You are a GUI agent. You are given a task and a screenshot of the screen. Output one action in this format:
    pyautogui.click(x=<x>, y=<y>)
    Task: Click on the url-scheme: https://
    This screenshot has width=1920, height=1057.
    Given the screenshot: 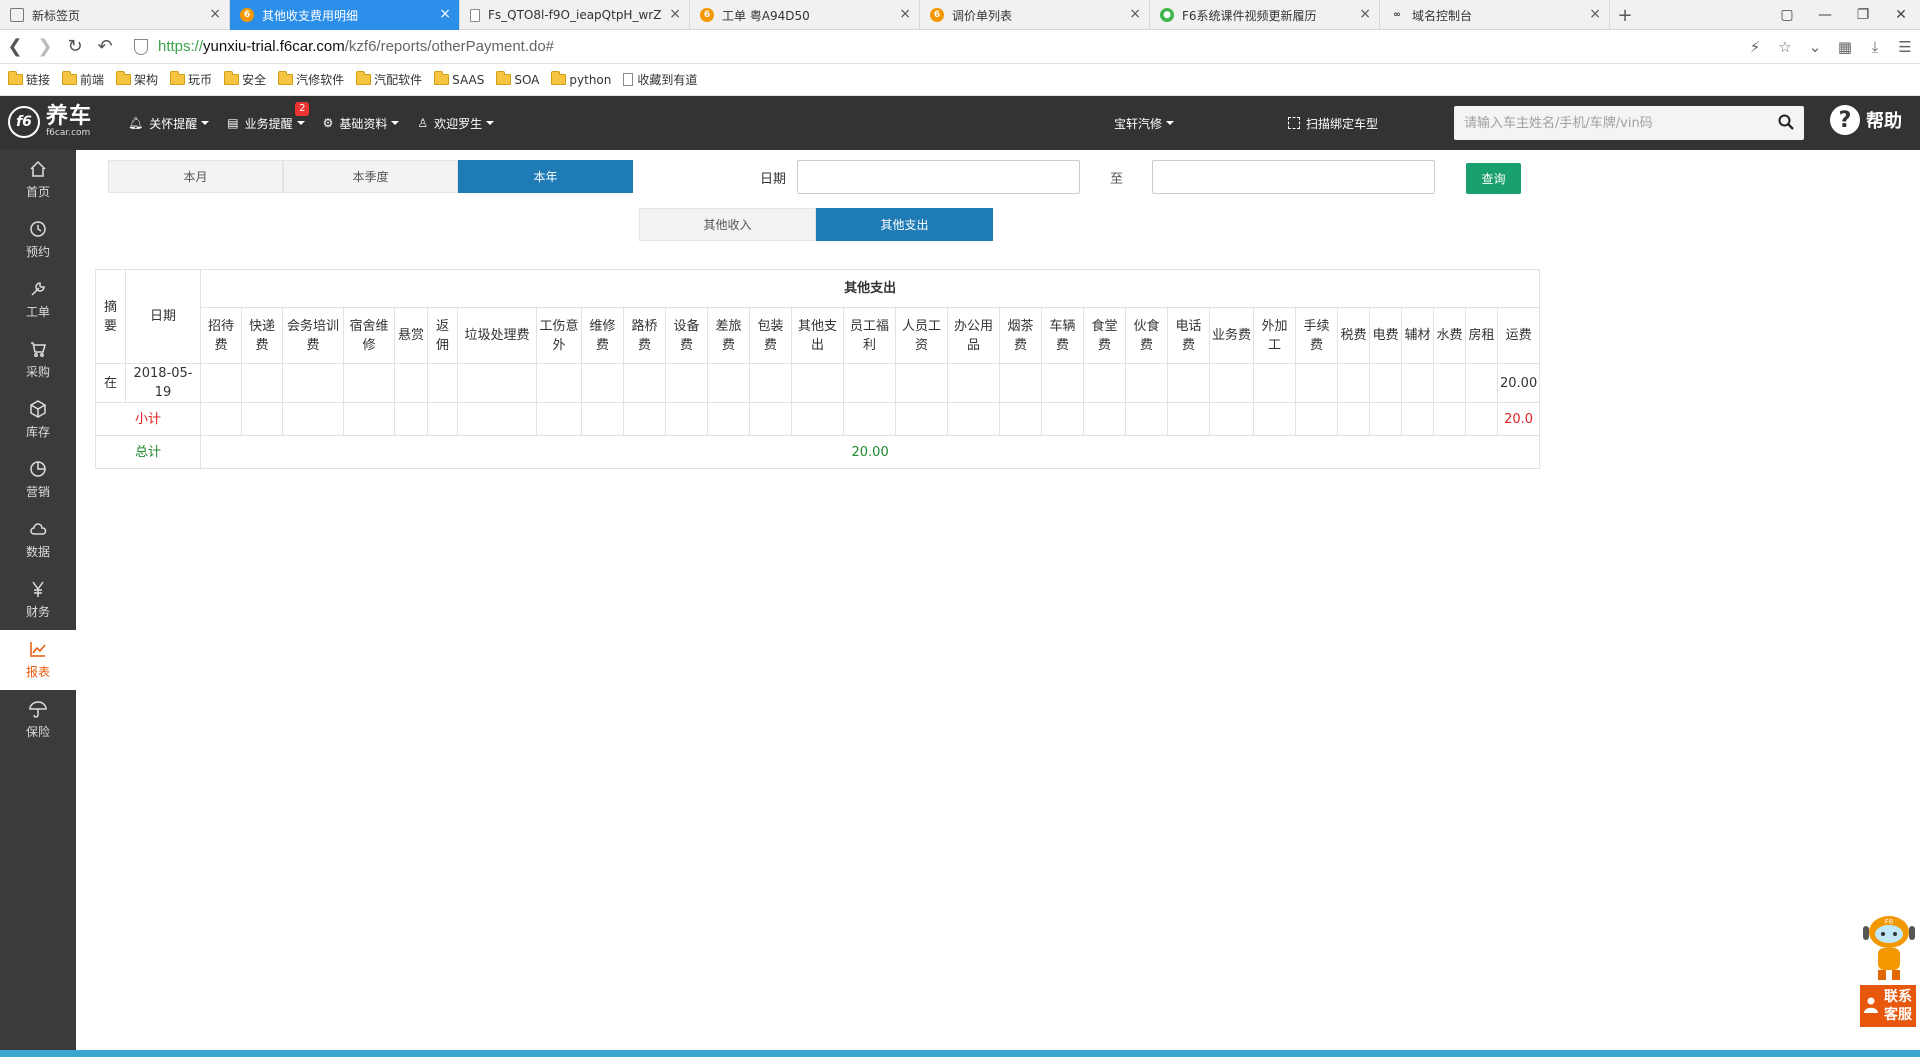 What is the action you would take?
    pyautogui.click(x=181, y=46)
    